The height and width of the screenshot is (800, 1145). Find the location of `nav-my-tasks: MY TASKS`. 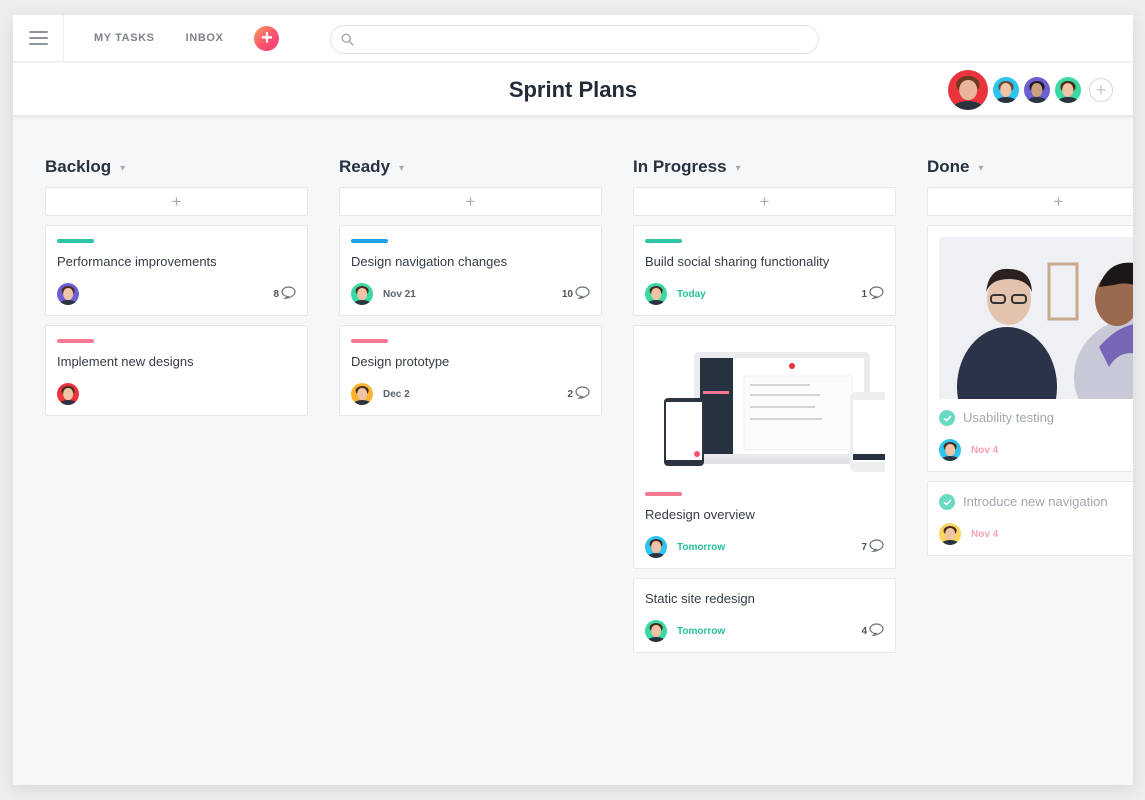

nav-my-tasks: MY TASKS is located at coordinates (124, 38).